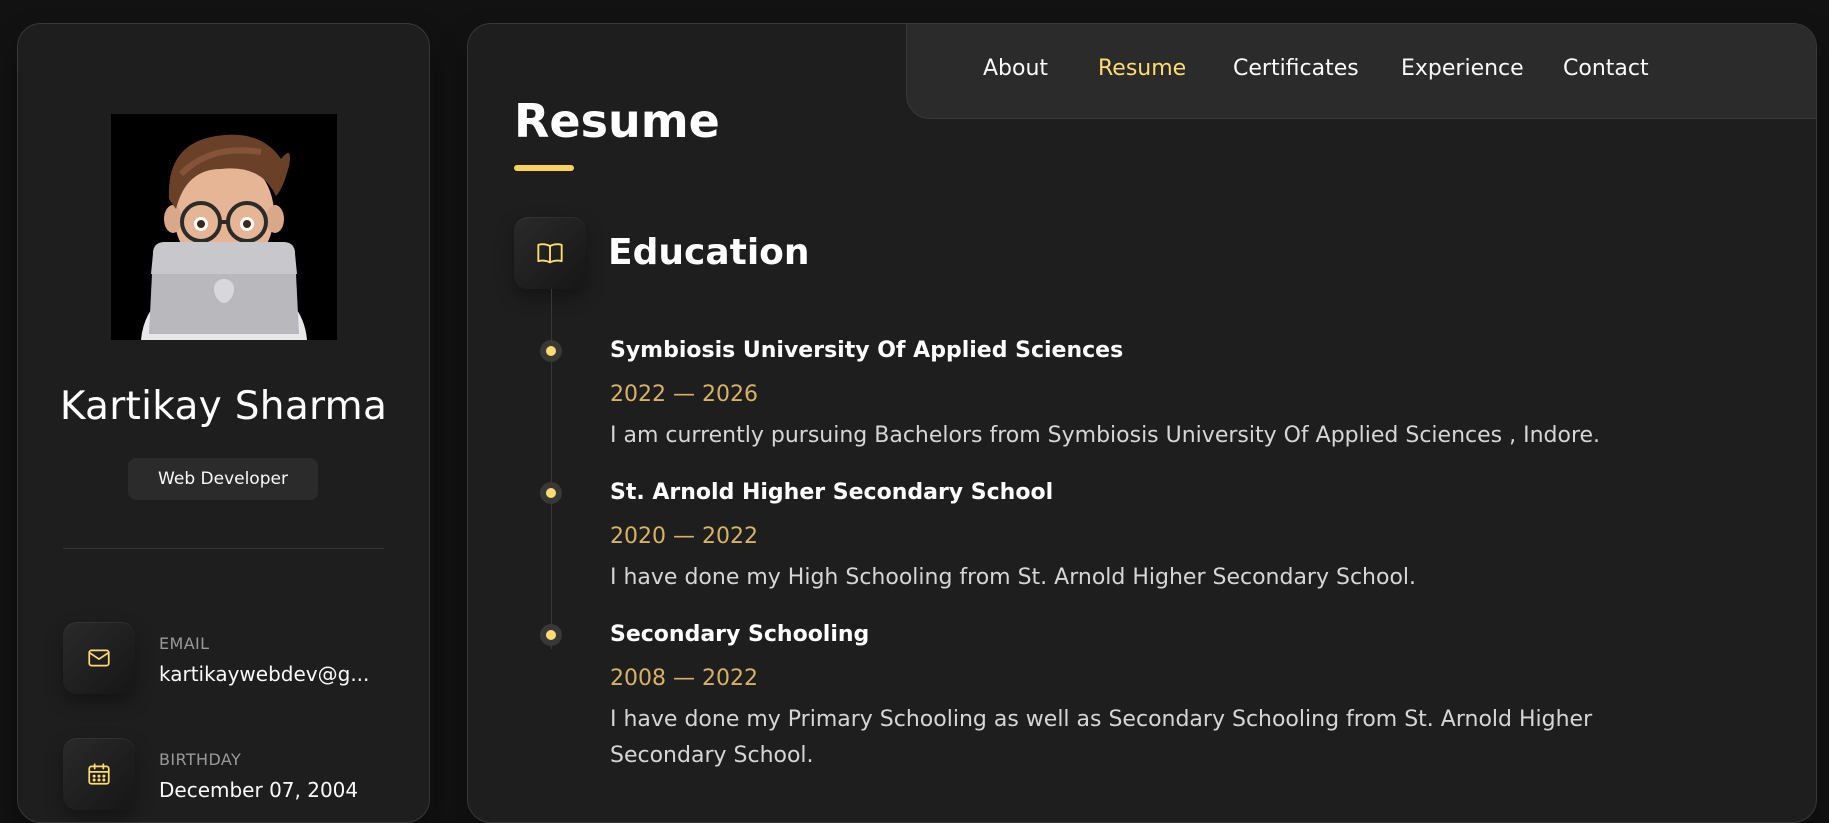  What do you see at coordinates (223, 479) in the screenshot?
I see `role-badge: Web Developer` at bounding box center [223, 479].